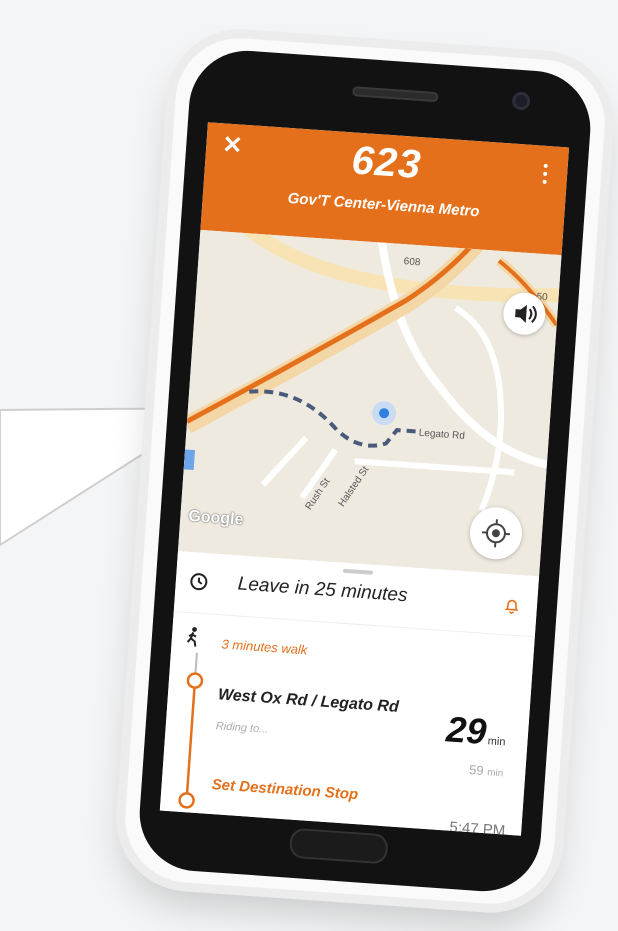  What do you see at coordinates (354, 624) in the screenshot?
I see `sheet-divider` at bounding box center [354, 624].